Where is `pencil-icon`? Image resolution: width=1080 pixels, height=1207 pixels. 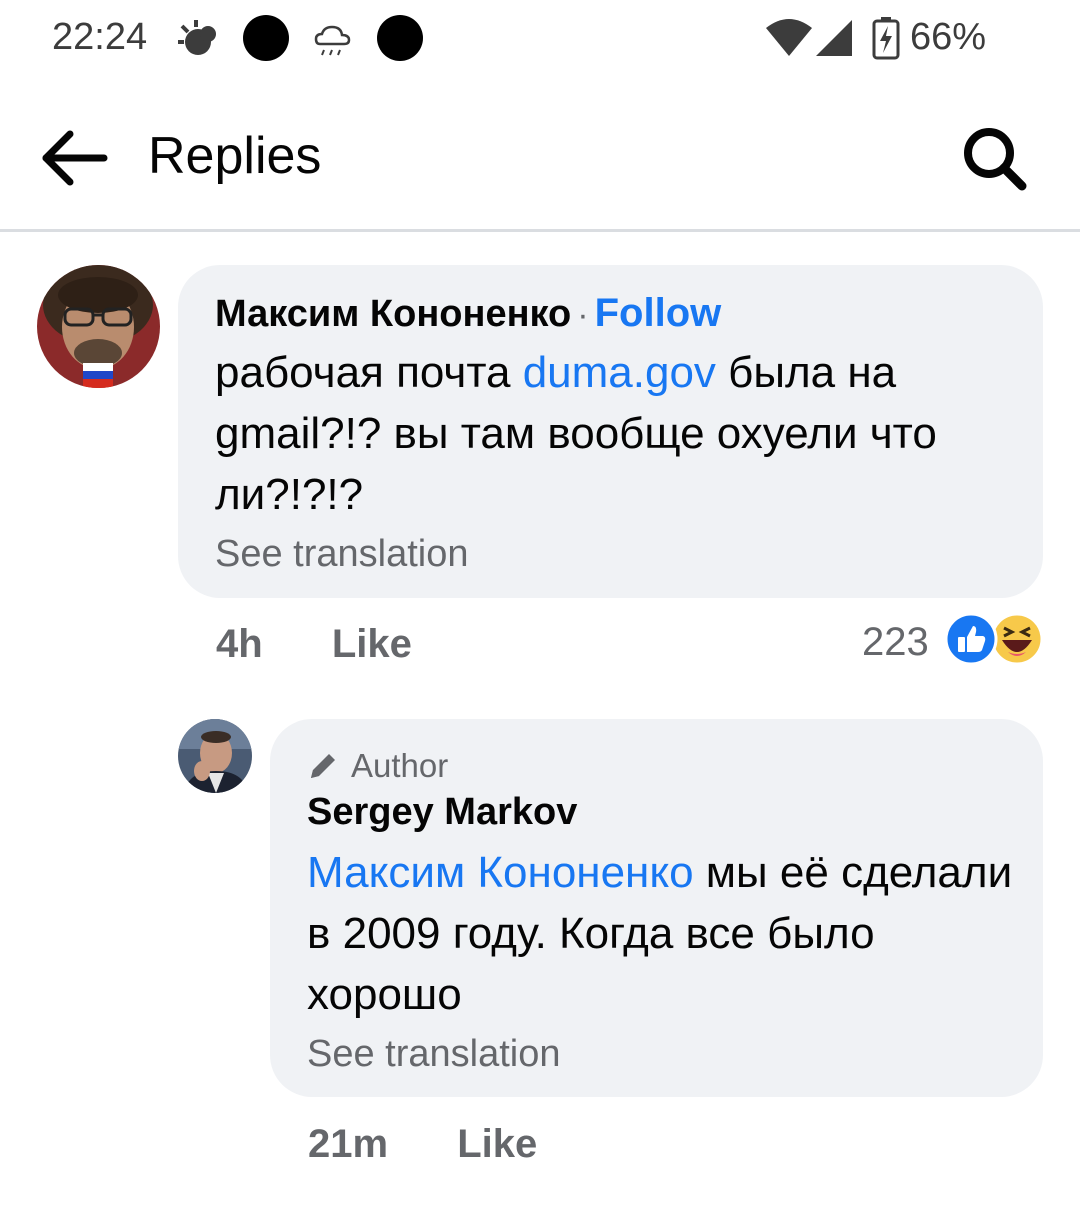 pencil-icon is located at coordinates (323, 766).